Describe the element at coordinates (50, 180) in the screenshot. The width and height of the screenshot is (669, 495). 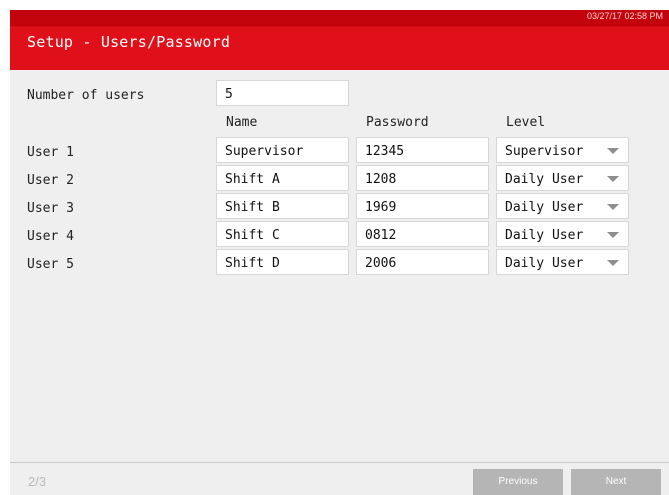
I see `user-label: User 2` at that location.